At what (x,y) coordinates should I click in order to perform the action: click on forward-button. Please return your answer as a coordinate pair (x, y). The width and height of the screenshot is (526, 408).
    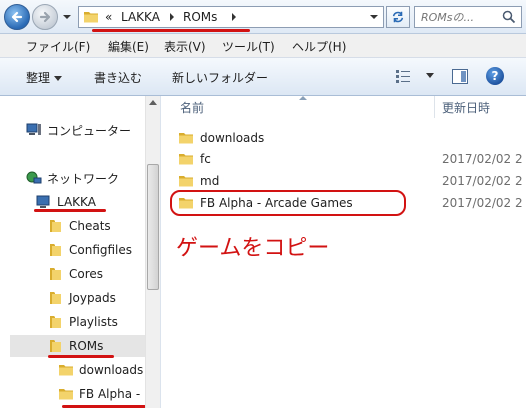
    Looking at the image, I should click on (45, 17).